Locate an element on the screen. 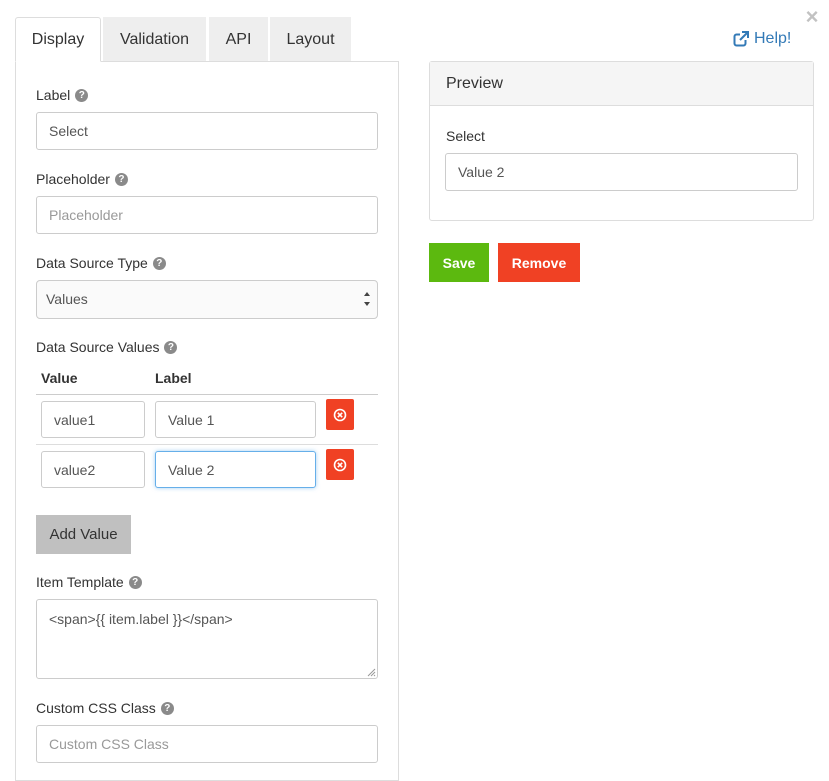 This screenshot has height=781, width=829. table-row-divider is located at coordinates (207, 444).